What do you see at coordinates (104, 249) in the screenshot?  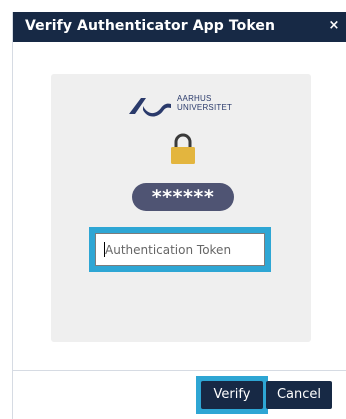 I see `text-caret` at bounding box center [104, 249].